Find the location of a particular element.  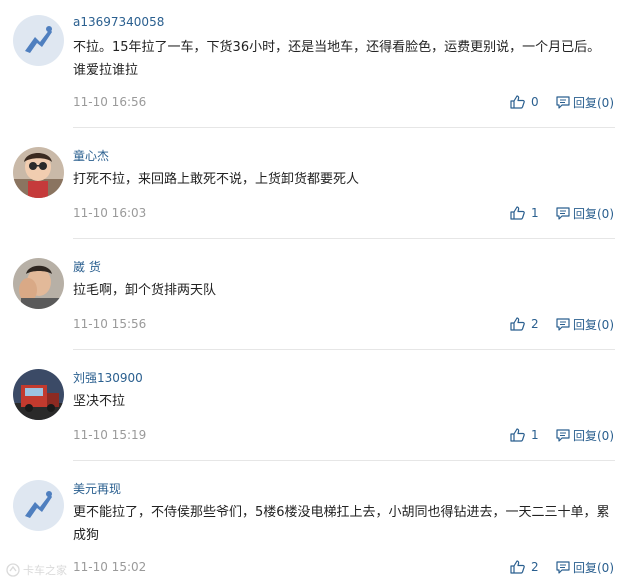

like-count: 0 is located at coordinates (535, 102).